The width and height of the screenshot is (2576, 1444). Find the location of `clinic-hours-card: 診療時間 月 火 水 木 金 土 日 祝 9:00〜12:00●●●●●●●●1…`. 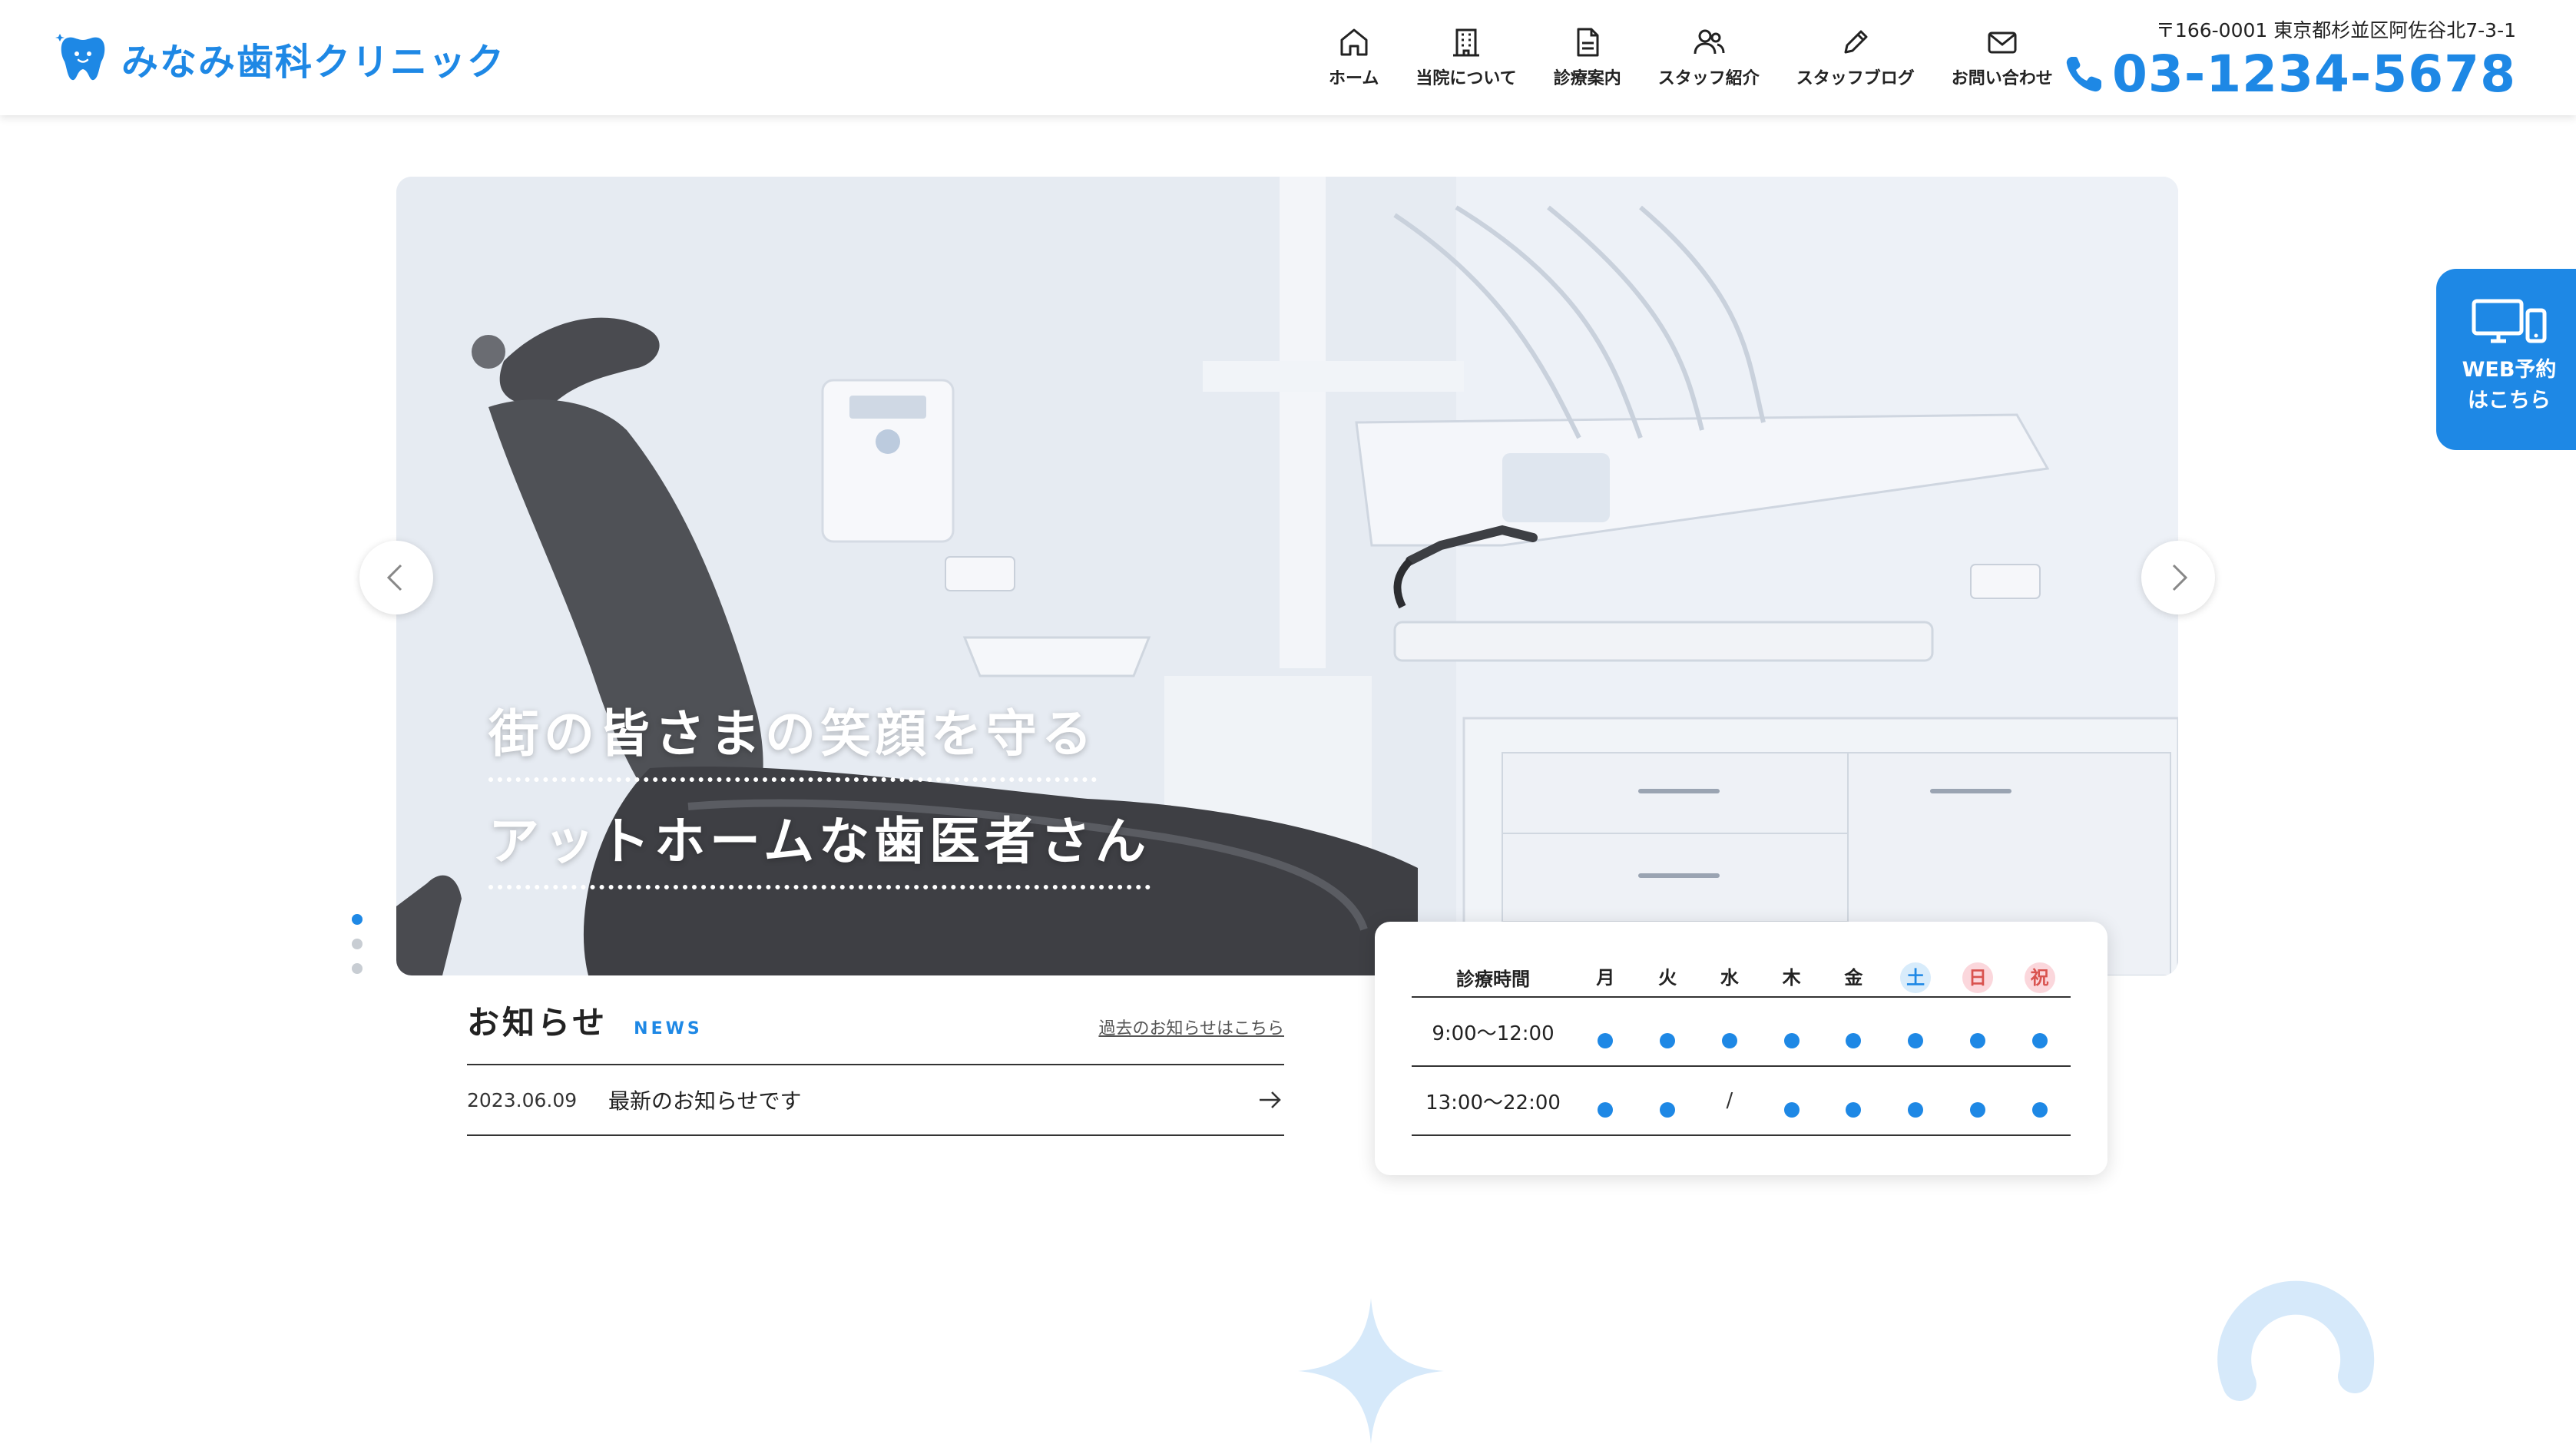

clinic-hours-card: 診療時間 月 火 水 木 金 土 日 祝 9:00〜12:00●●●●●●●●1… is located at coordinates (1741, 1049).